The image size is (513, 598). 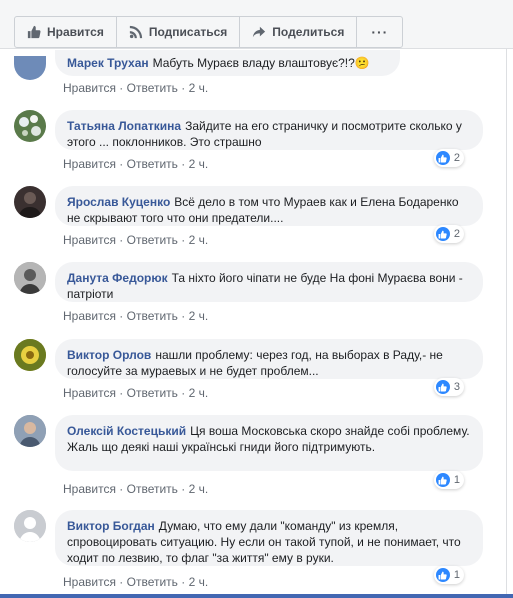 I want to click on post-actions-group: Нравится Подписаться Поделиться ···, so click(x=209, y=32).